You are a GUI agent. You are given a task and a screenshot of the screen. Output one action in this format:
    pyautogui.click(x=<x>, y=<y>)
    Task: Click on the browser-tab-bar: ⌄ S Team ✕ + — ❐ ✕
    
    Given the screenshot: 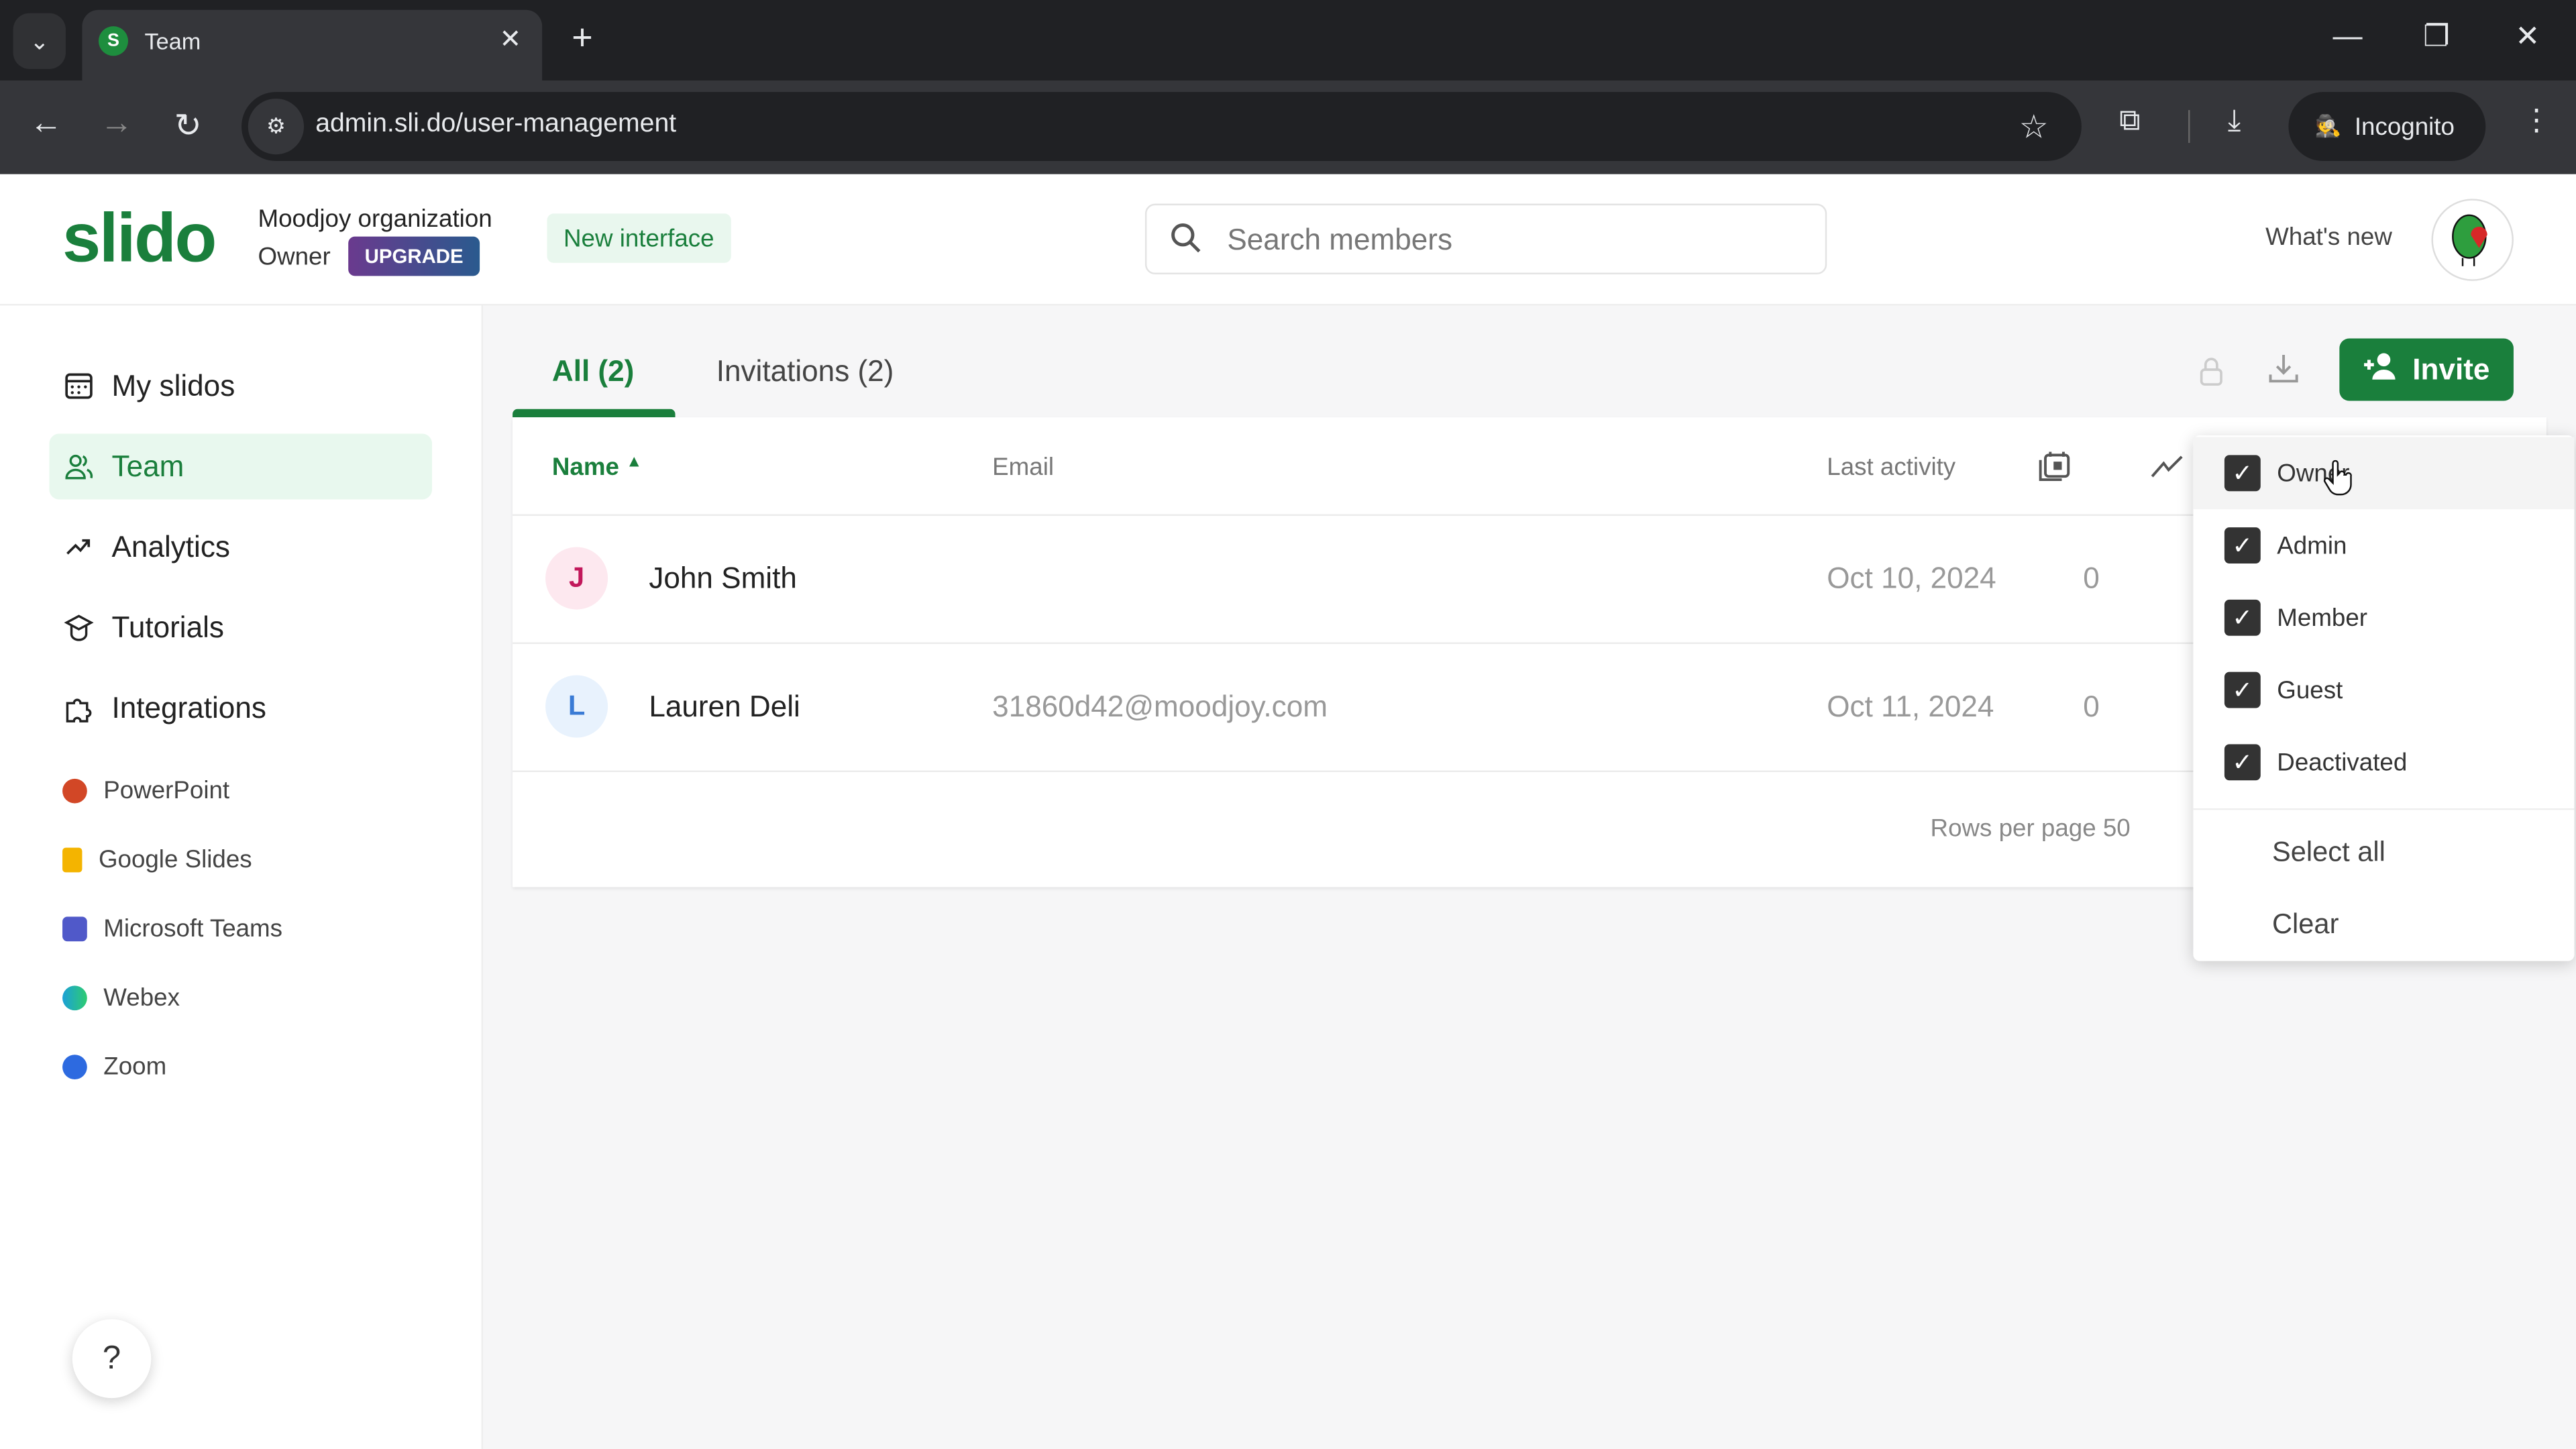 What is the action you would take?
    pyautogui.click(x=1288, y=40)
    